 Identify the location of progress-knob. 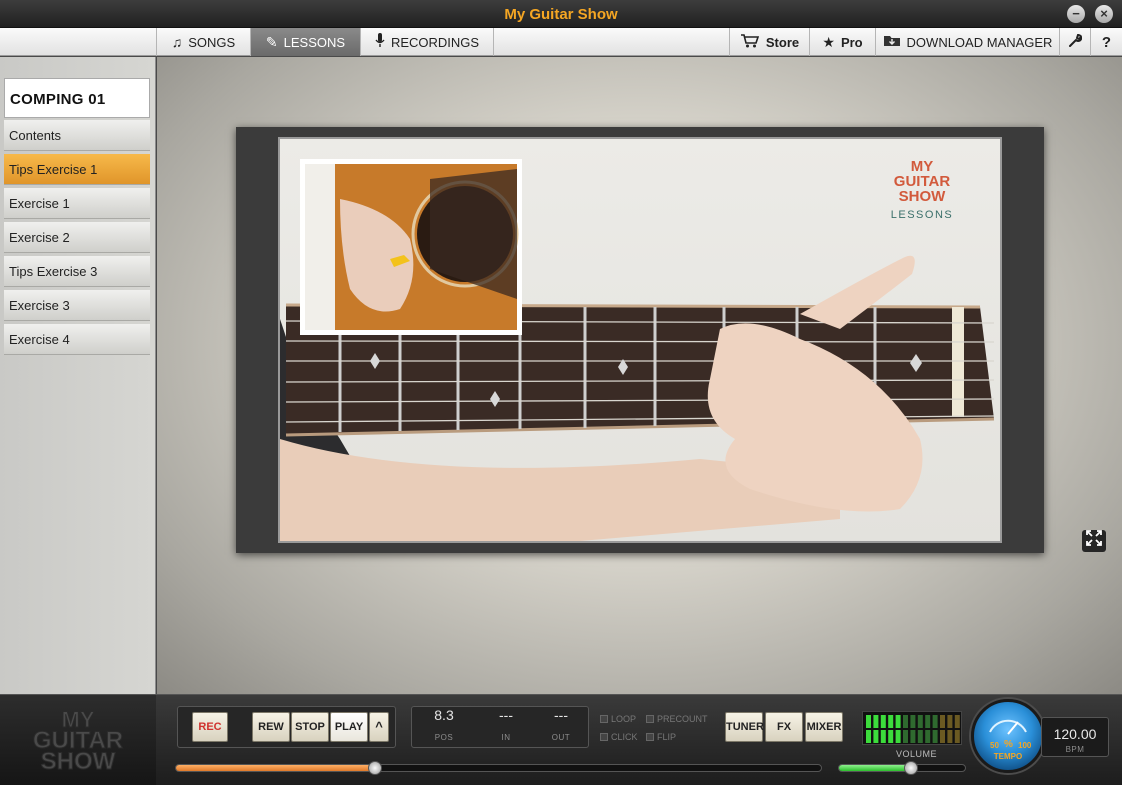
(374, 768).